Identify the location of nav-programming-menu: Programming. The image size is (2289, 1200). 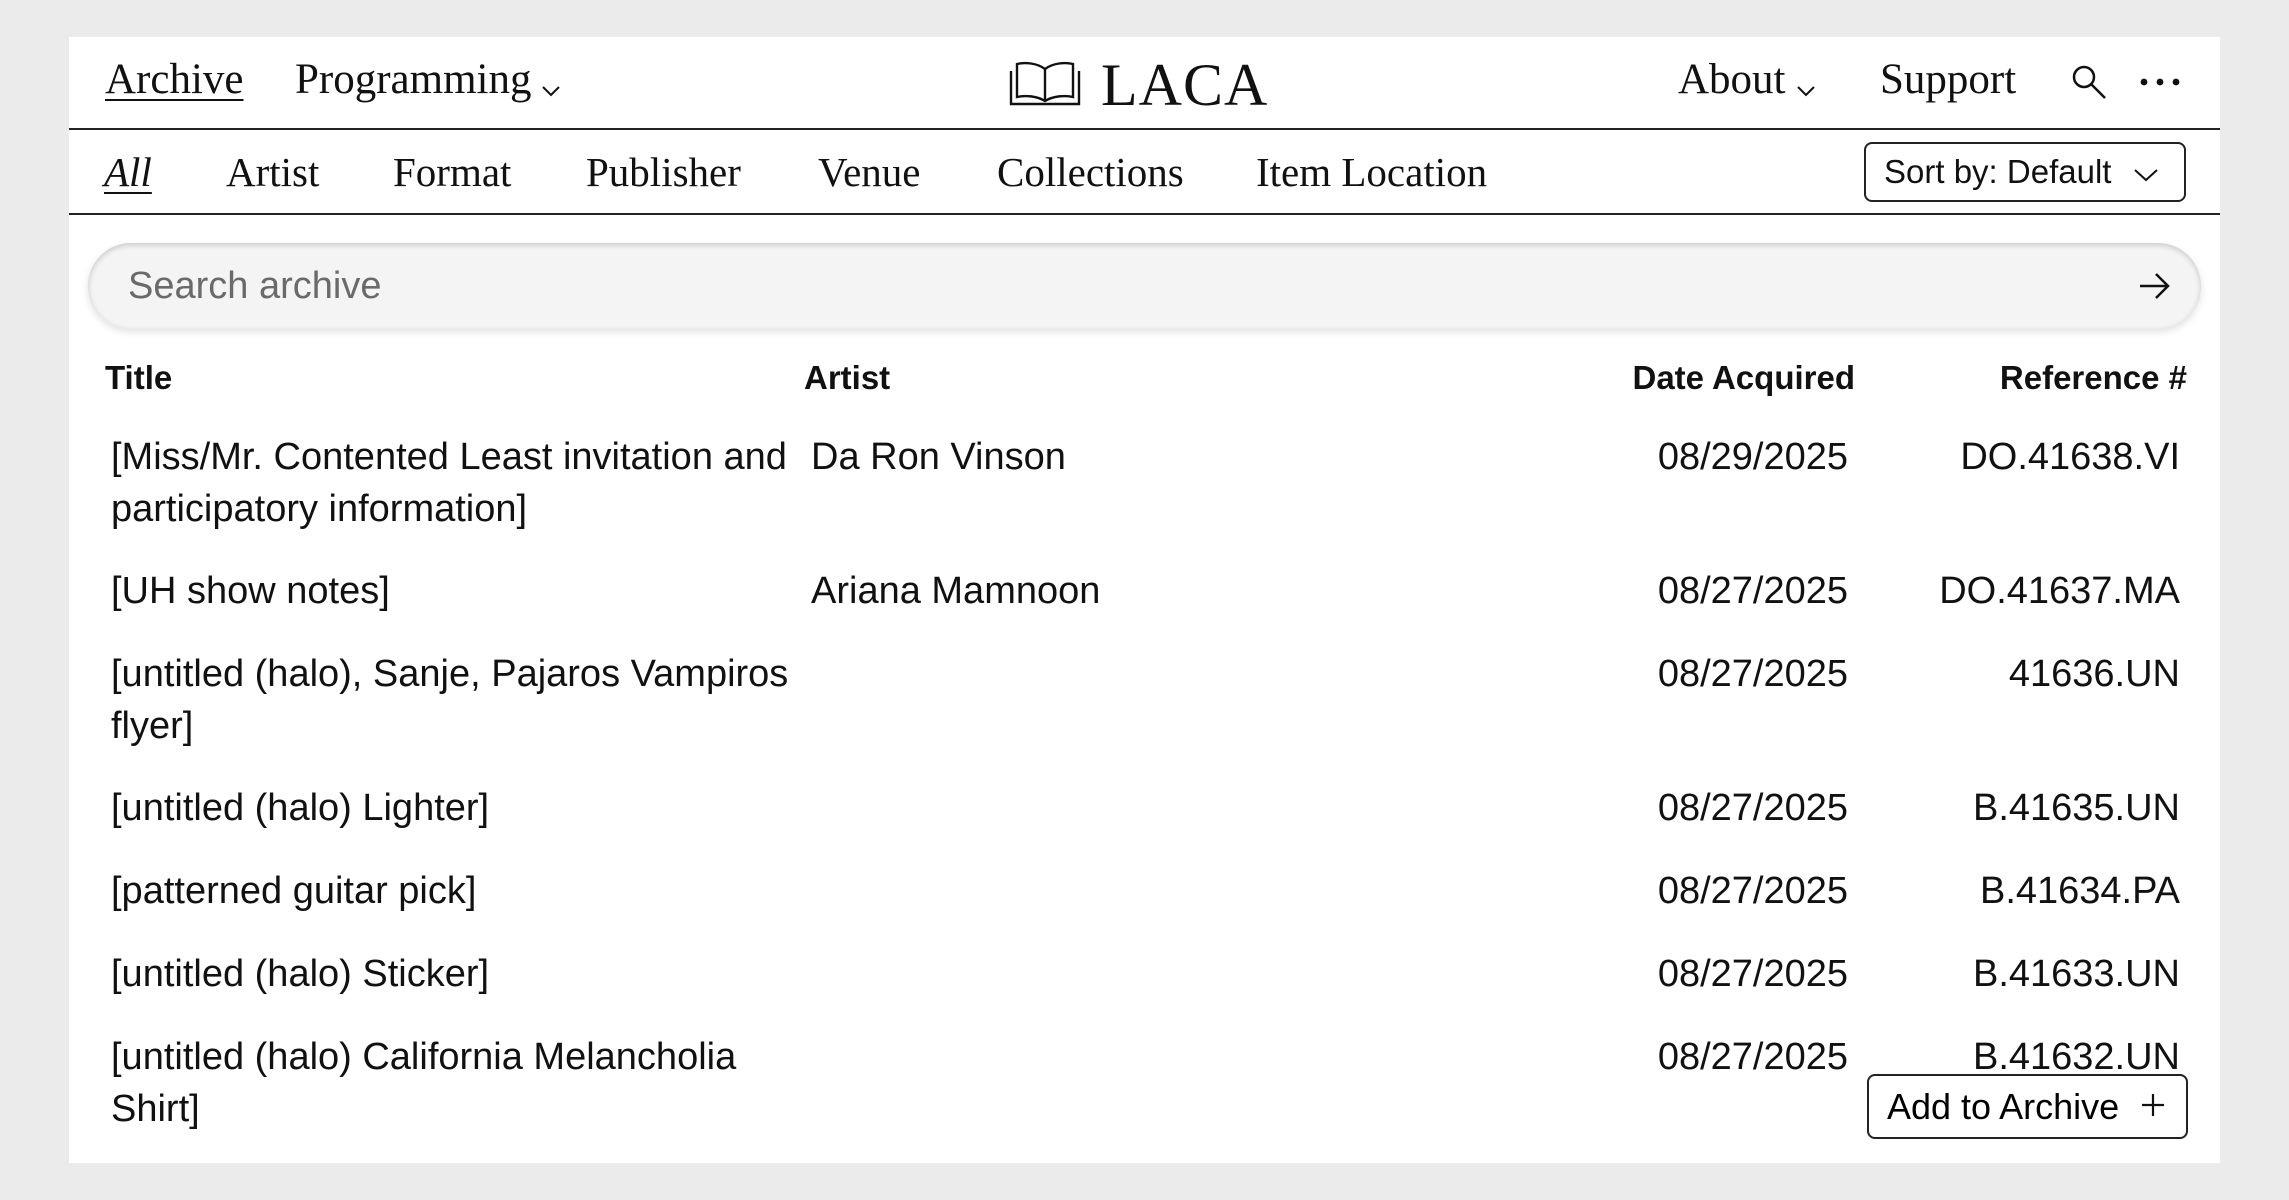
(428, 81).